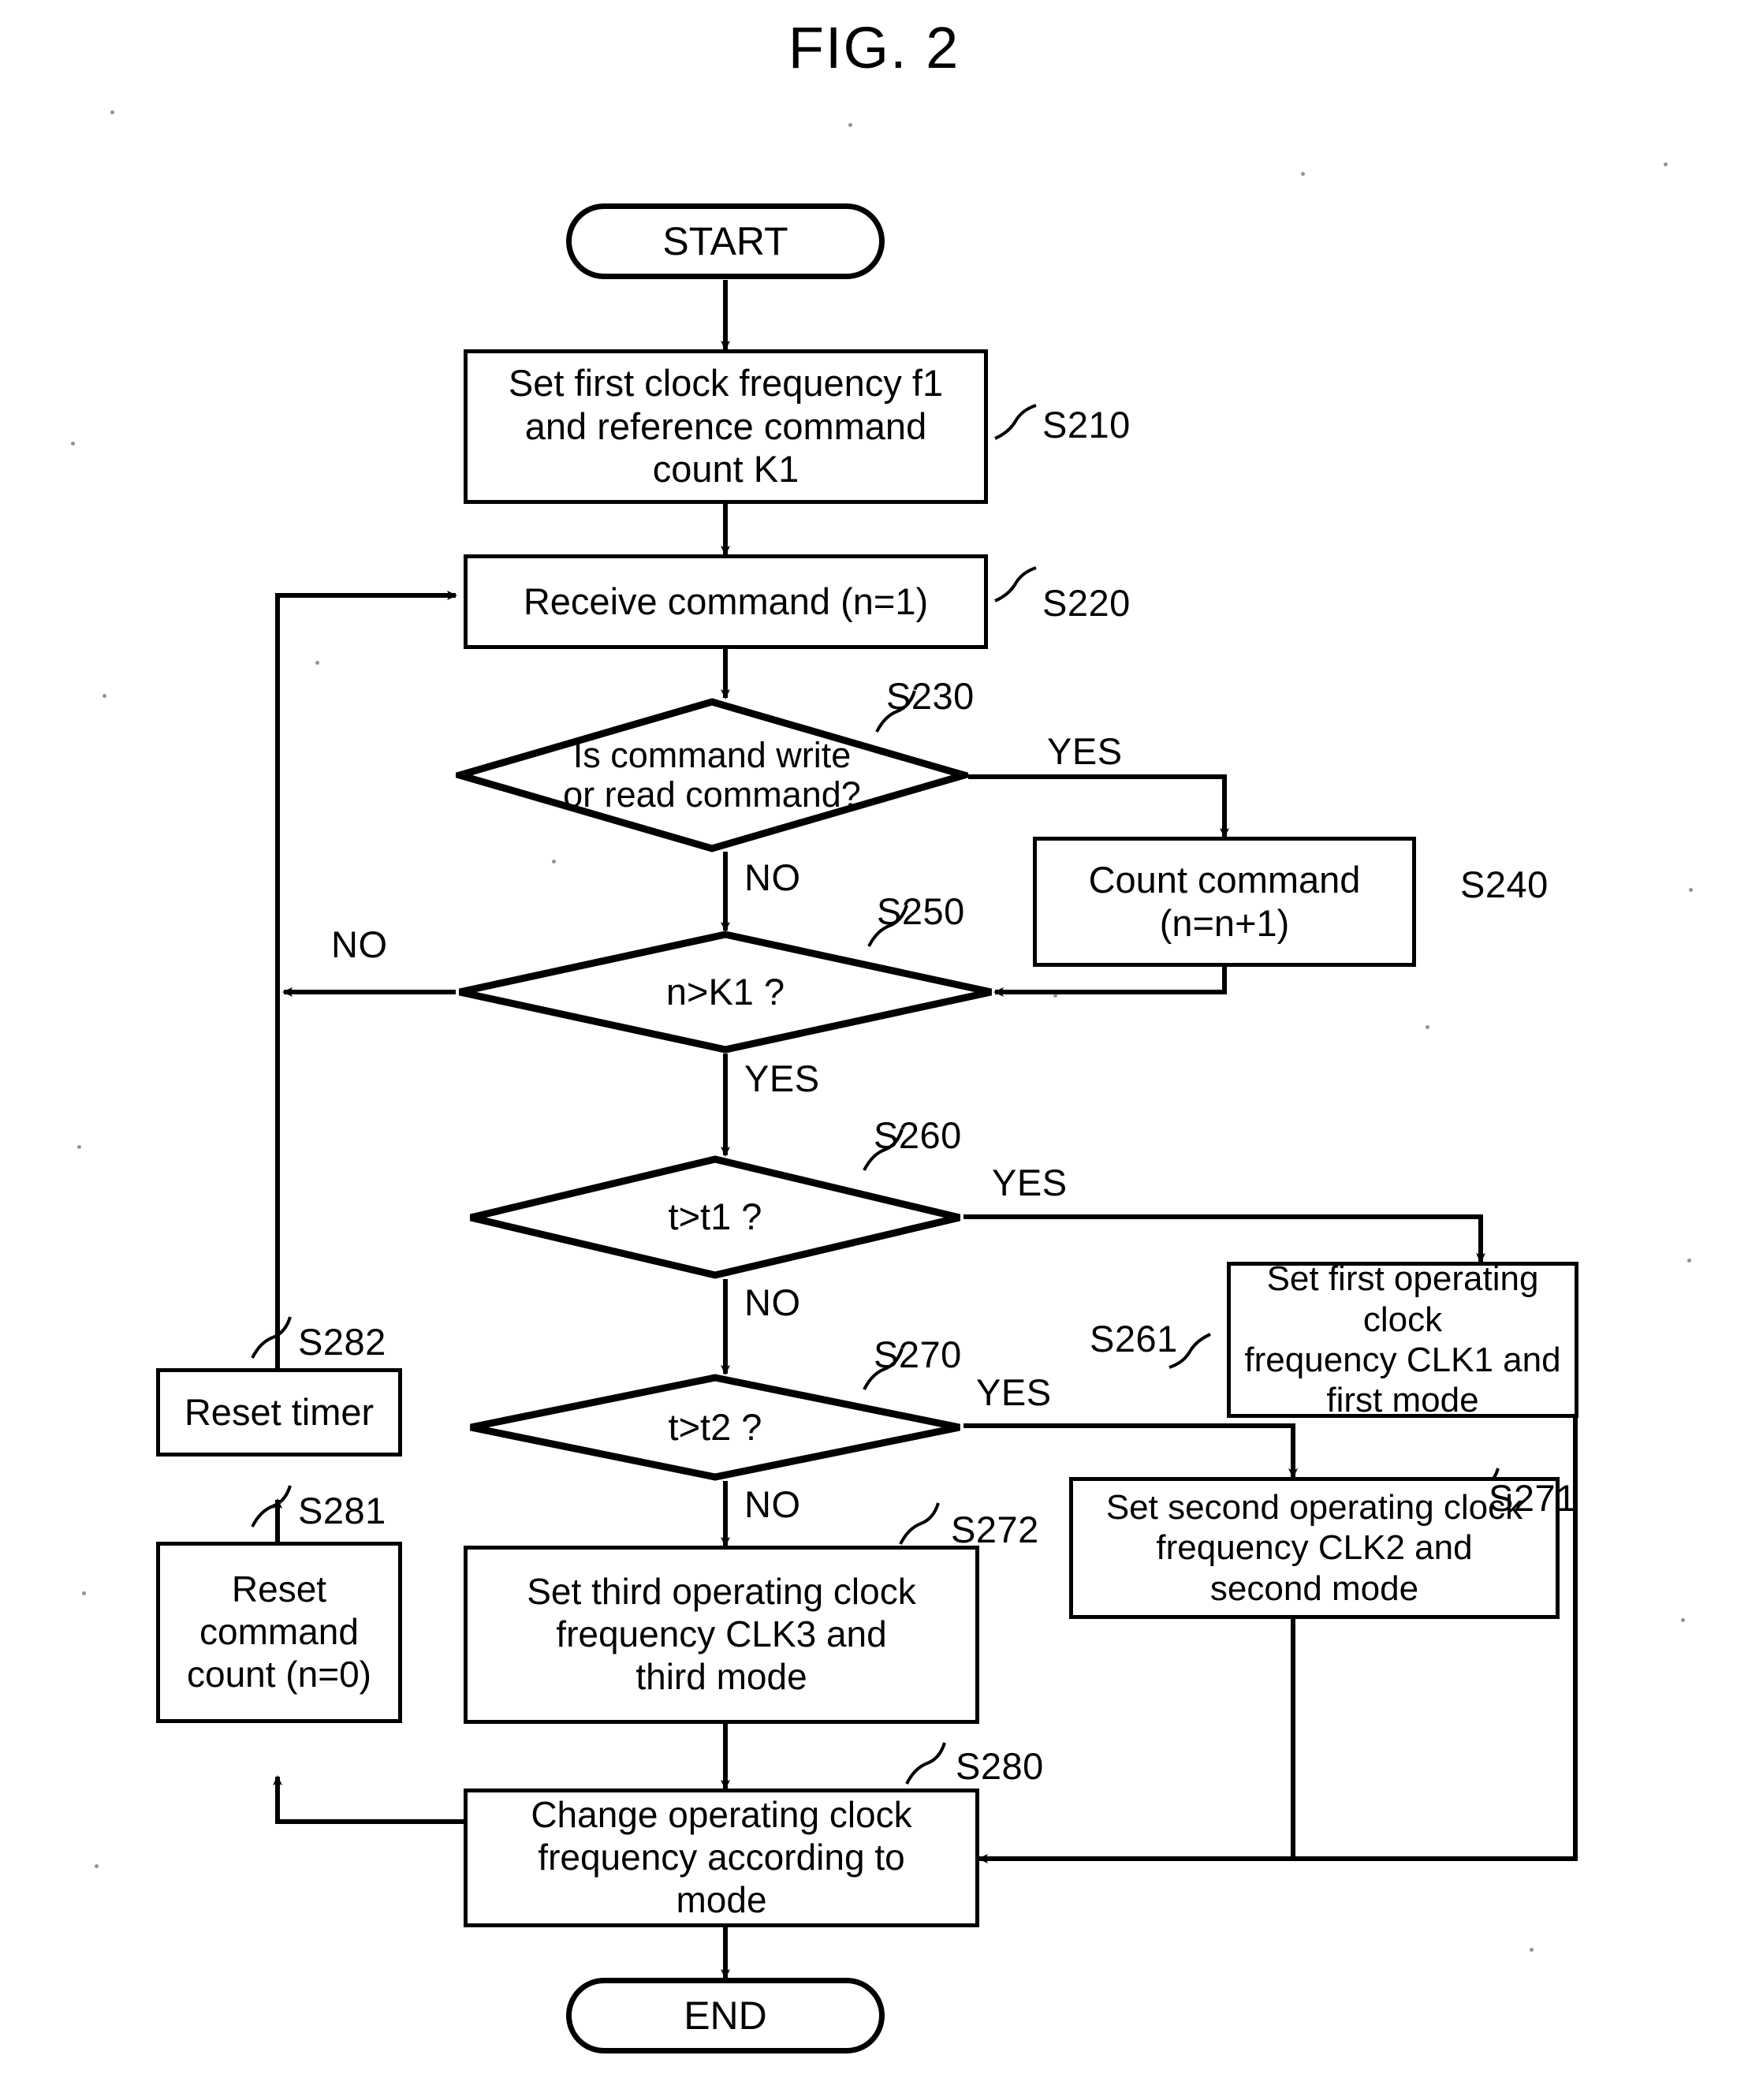 The width and height of the screenshot is (1748, 2100). I want to click on process-s282: Reset timer, so click(279, 1412).